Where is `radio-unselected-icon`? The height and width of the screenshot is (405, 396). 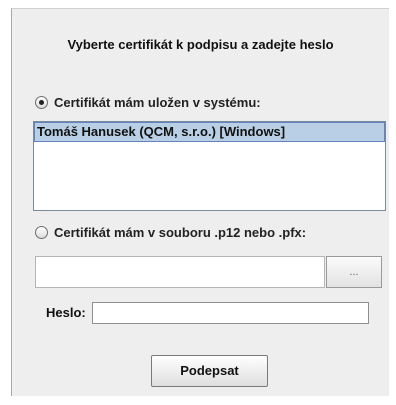
radio-unselected-icon is located at coordinates (41, 232).